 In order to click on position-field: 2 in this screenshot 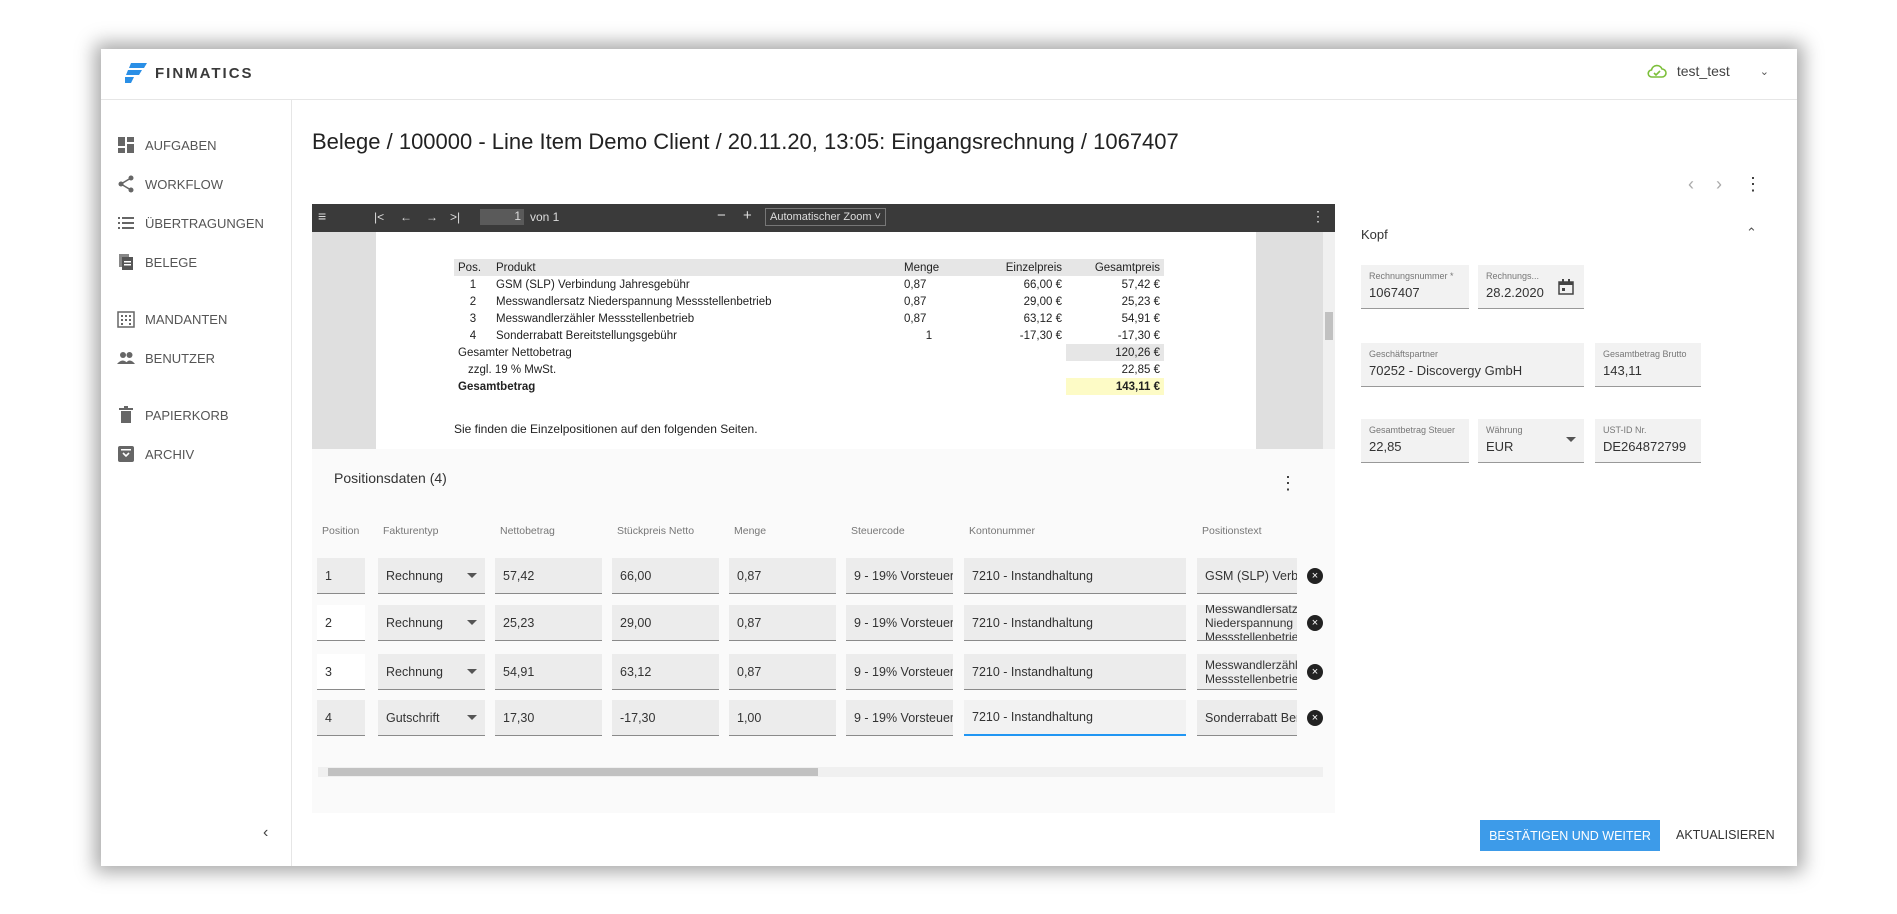, I will do `click(341, 623)`.